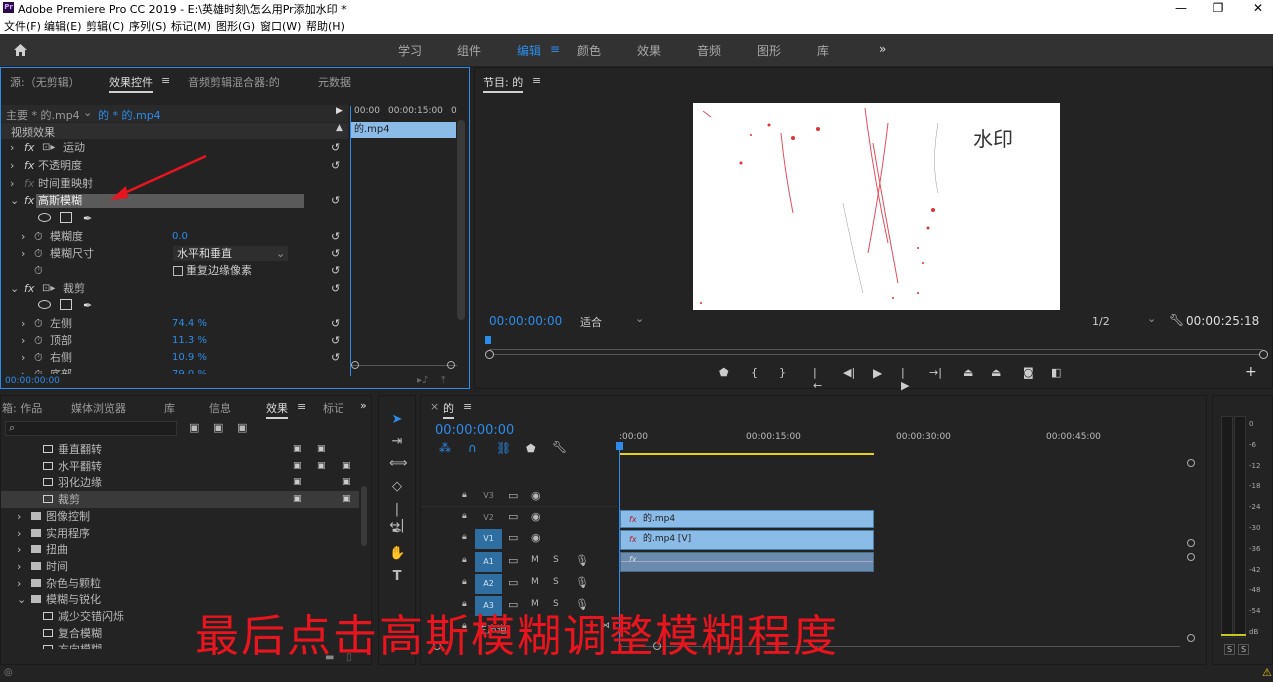 This screenshot has height=682, width=1273. What do you see at coordinates (194, 427) in the screenshot?
I see `accelerated-effects-icon: ▣` at bounding box center [194, 427].